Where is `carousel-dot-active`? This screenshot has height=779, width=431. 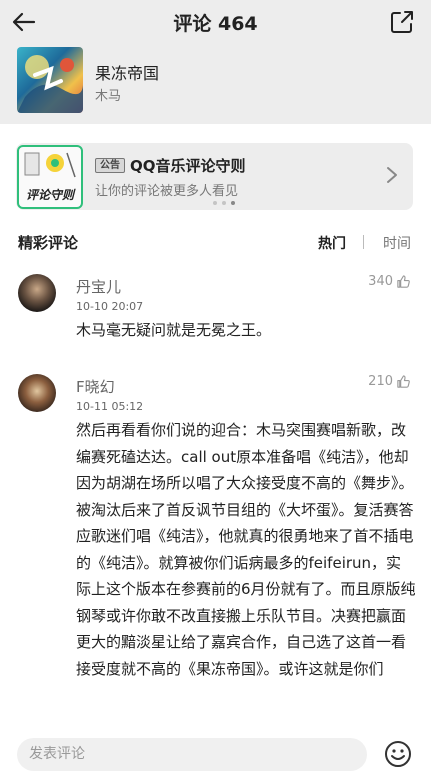
carousel-dot-active is located at coordinates (233, 203).